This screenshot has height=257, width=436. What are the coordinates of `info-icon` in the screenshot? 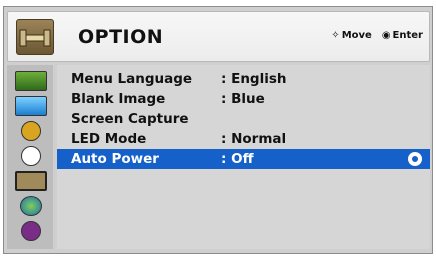 It's located at (31, 231).